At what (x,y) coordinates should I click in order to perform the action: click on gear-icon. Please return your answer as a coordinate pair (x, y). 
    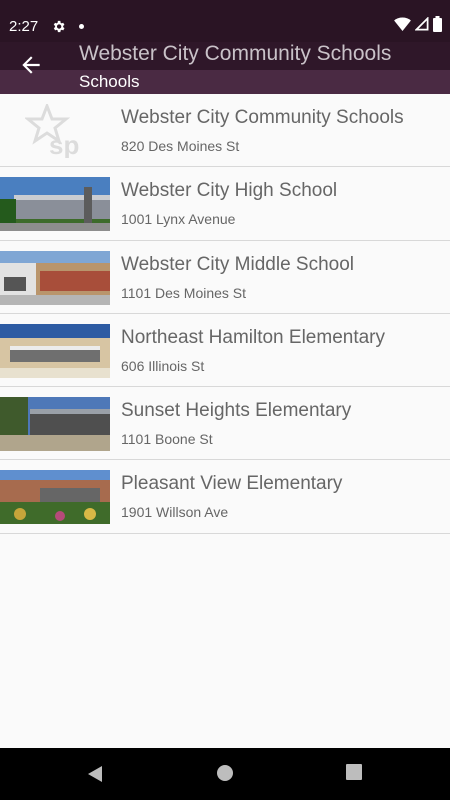
    Looking at the image, I should click on (58, 26).